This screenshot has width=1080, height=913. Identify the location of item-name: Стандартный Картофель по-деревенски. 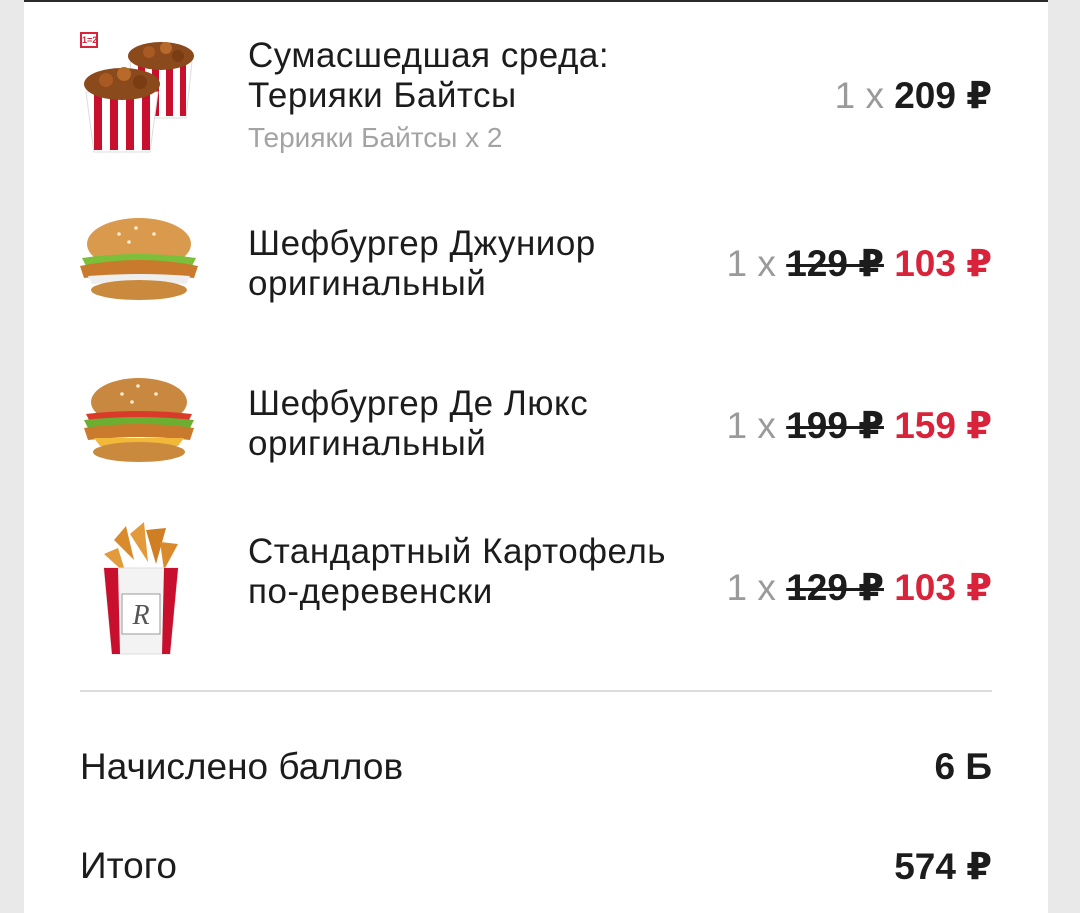
(457, 571).